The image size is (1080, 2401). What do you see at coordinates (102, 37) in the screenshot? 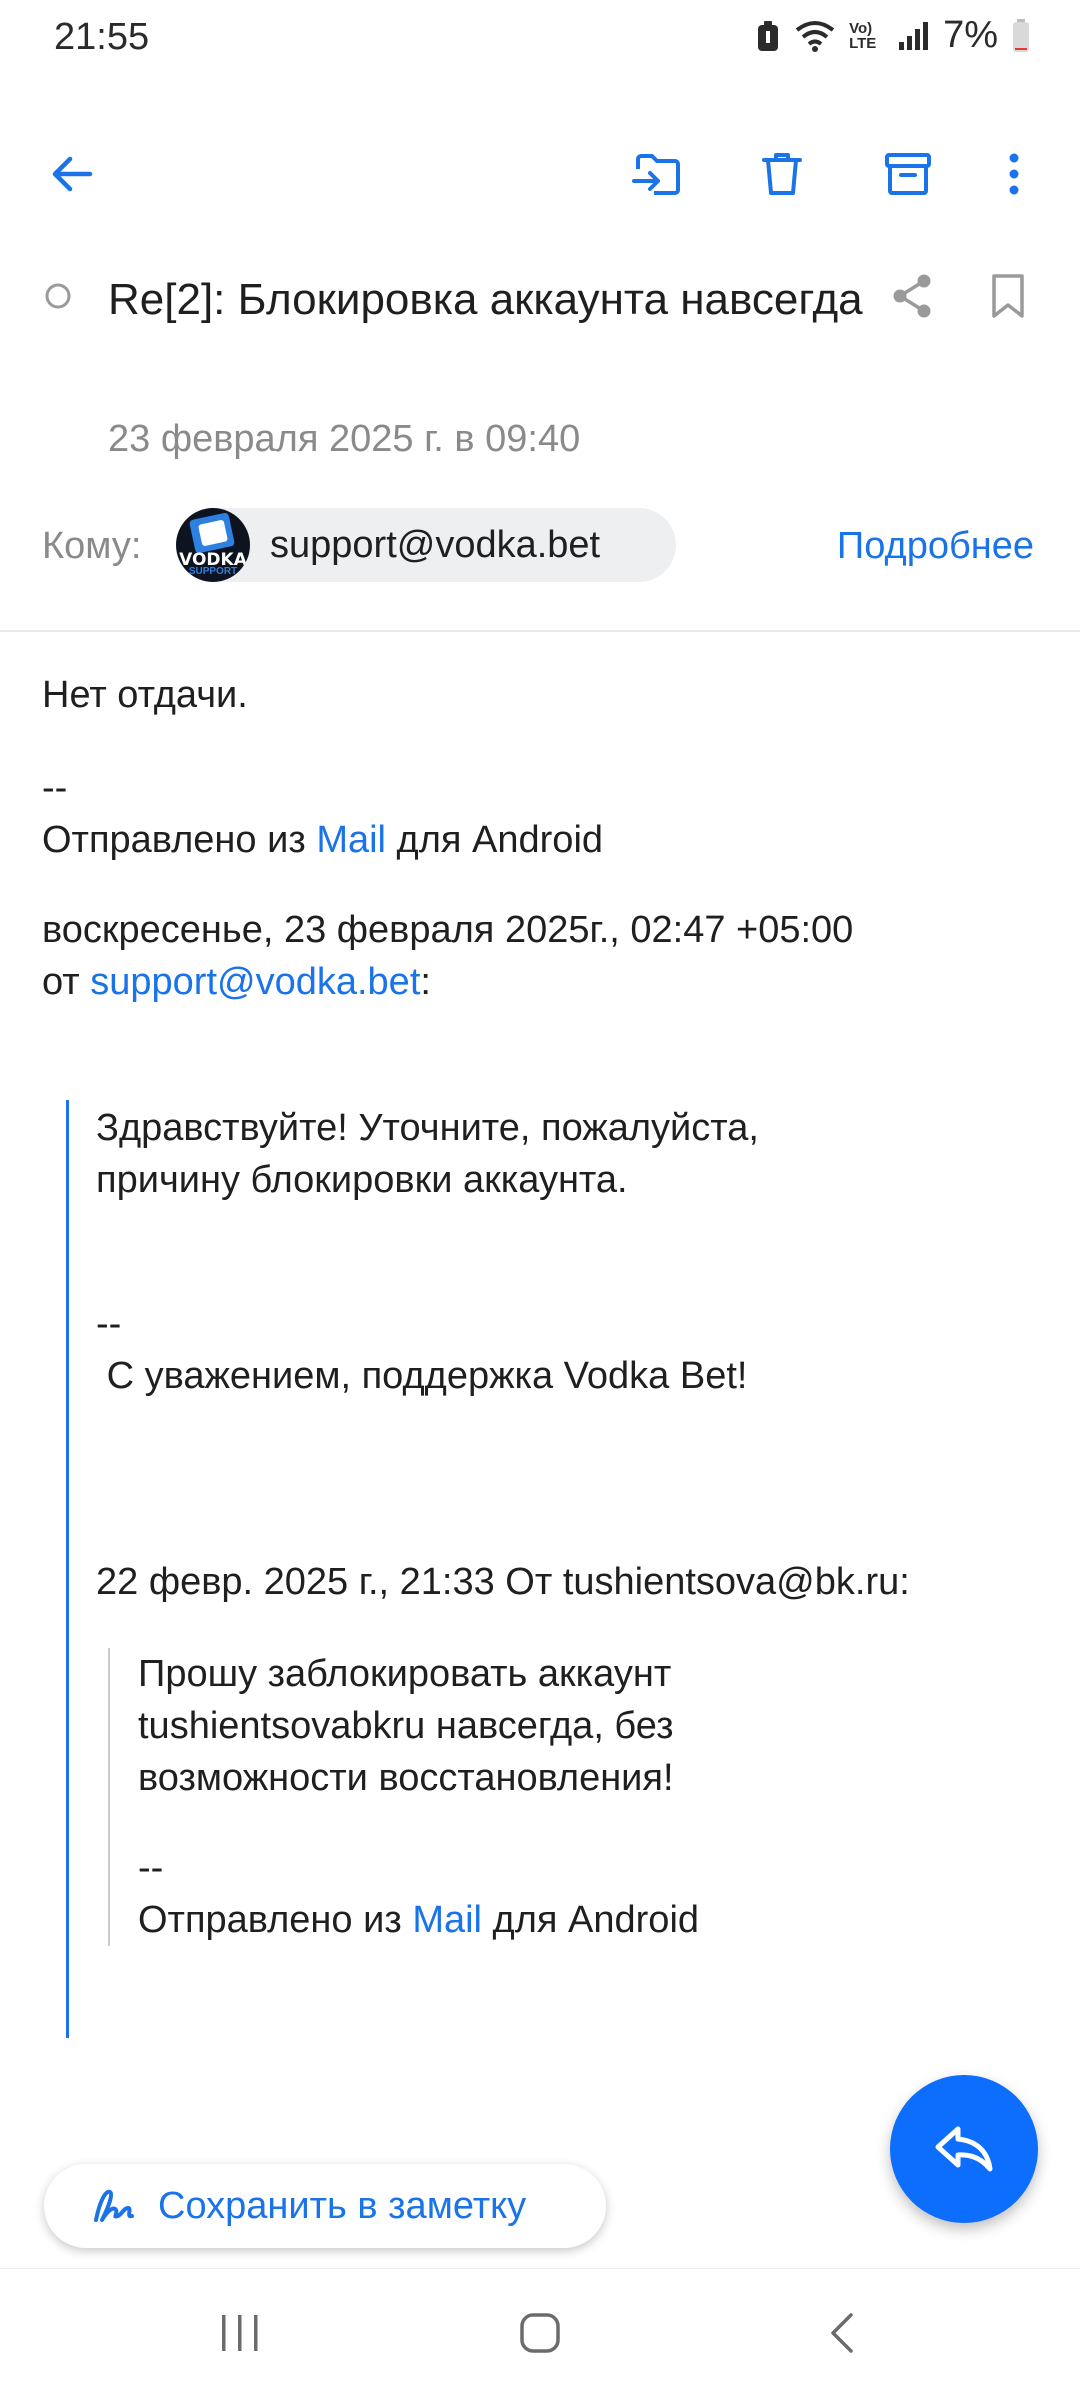
I see `status-time: 21:55` at bounding box center [102, 37].